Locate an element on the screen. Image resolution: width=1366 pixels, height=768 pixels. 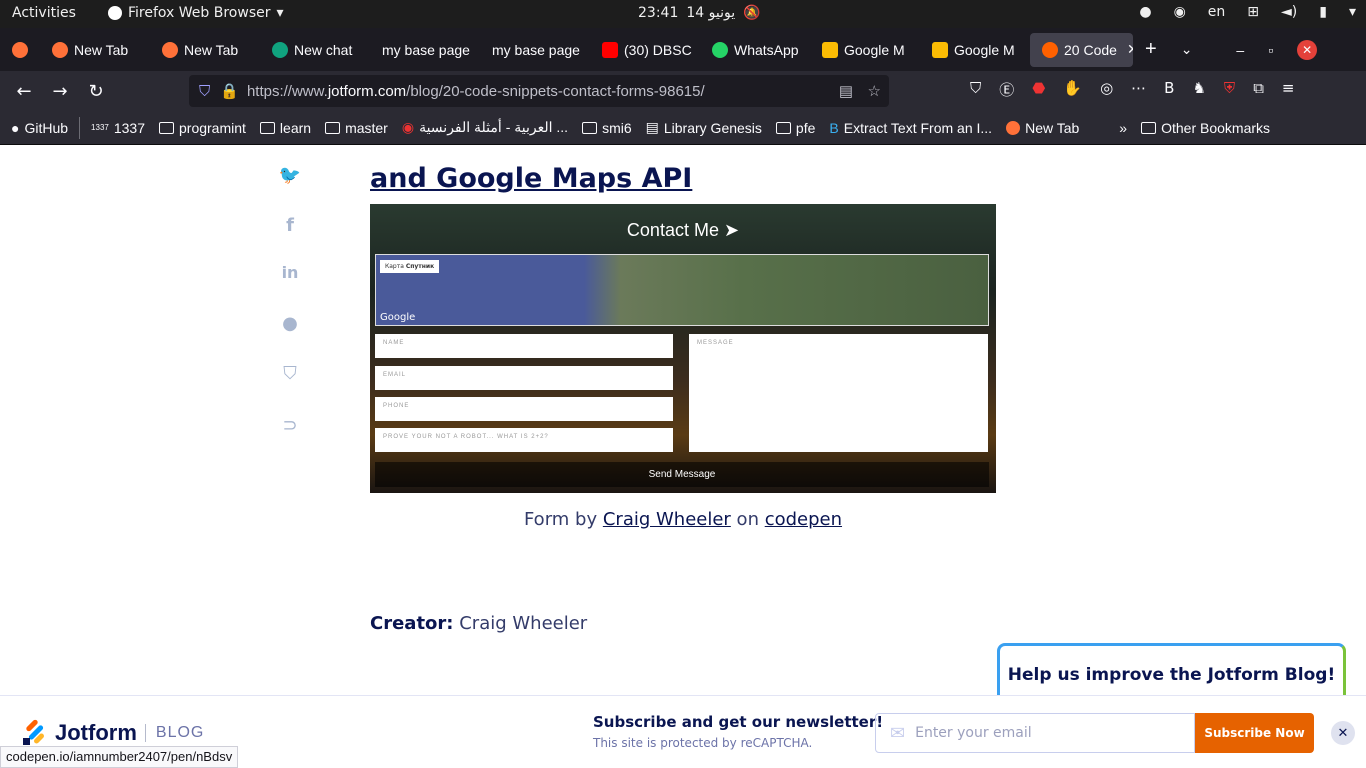
bookmark-new-tab: New Tab is located at coordinates (1042, 128).